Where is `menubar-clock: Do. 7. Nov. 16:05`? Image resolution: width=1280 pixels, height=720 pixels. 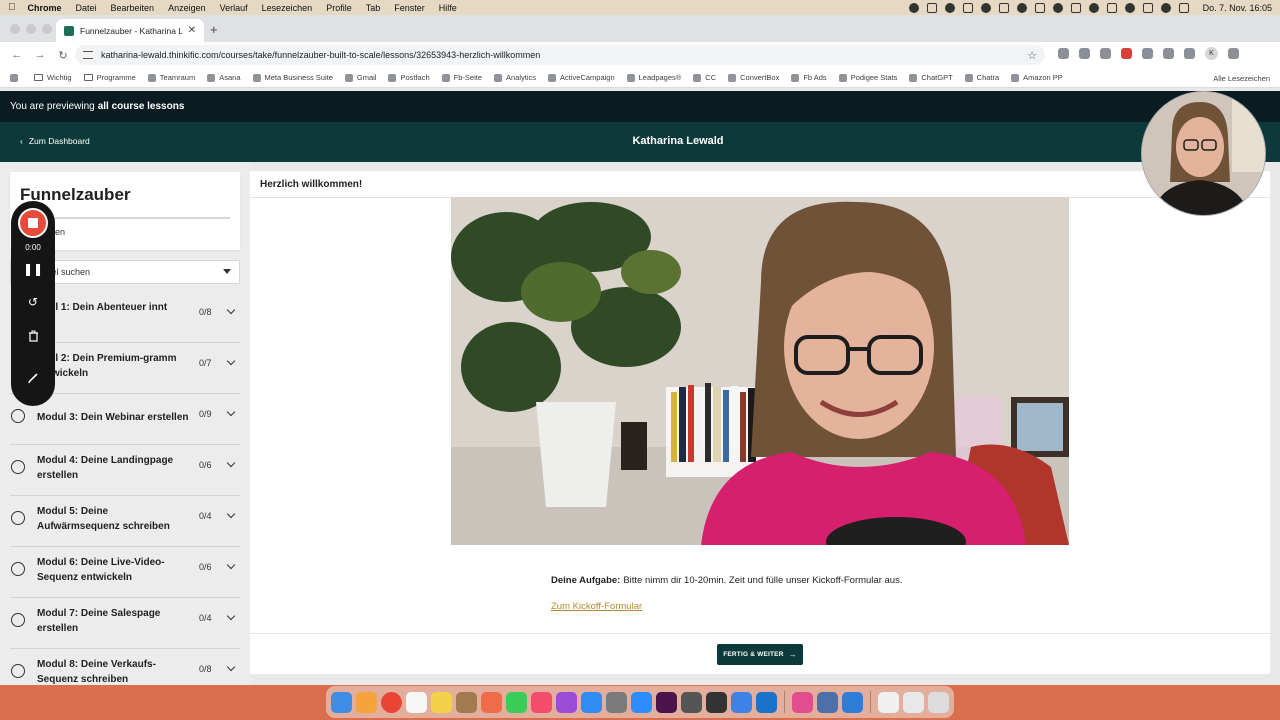 menubar-clock: Do. 7. Nov. 16:05 is located at coordinates (1237, 8).